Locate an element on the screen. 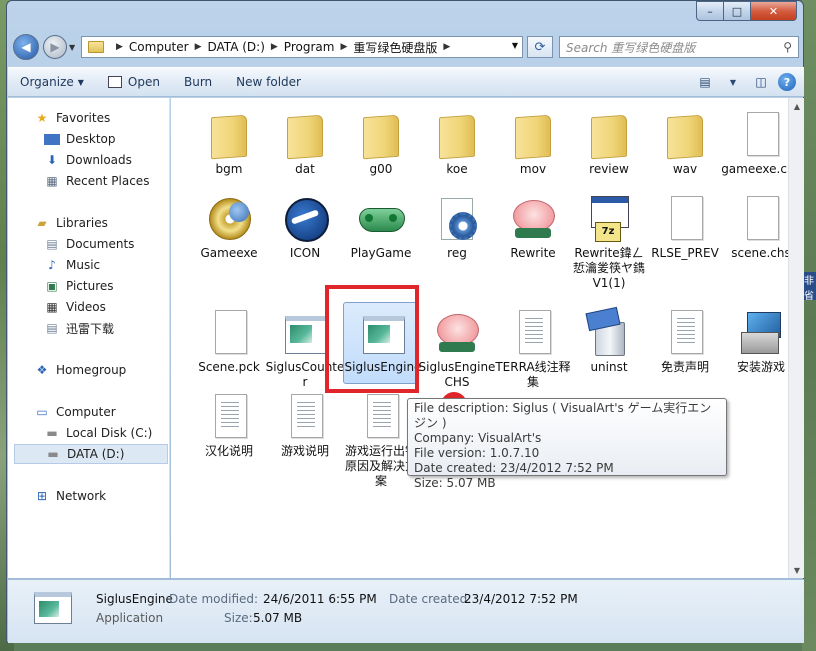 The image size is (816, 651). organize-label: Organize is located at coordinates (47, 82).